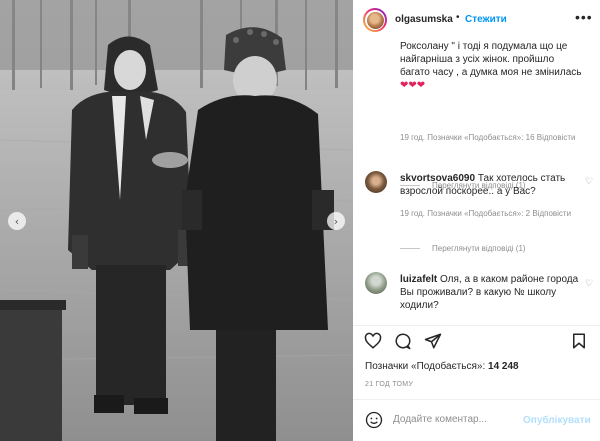 The image size is (600, 441). What do you see at coordinates (375, 20) in the screenshot?
I see `author-avatar` at bounding box center [375, 20].